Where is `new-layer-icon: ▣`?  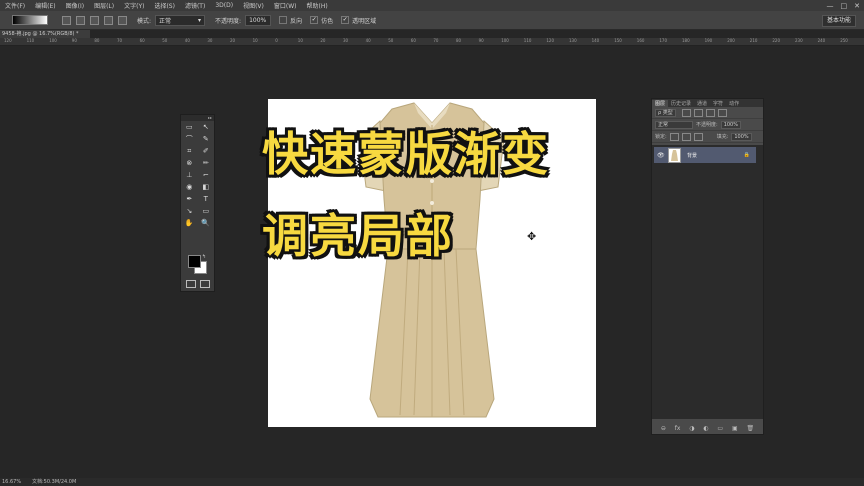 new-layer-icon: ▣ is located at coordinates (735, 428).